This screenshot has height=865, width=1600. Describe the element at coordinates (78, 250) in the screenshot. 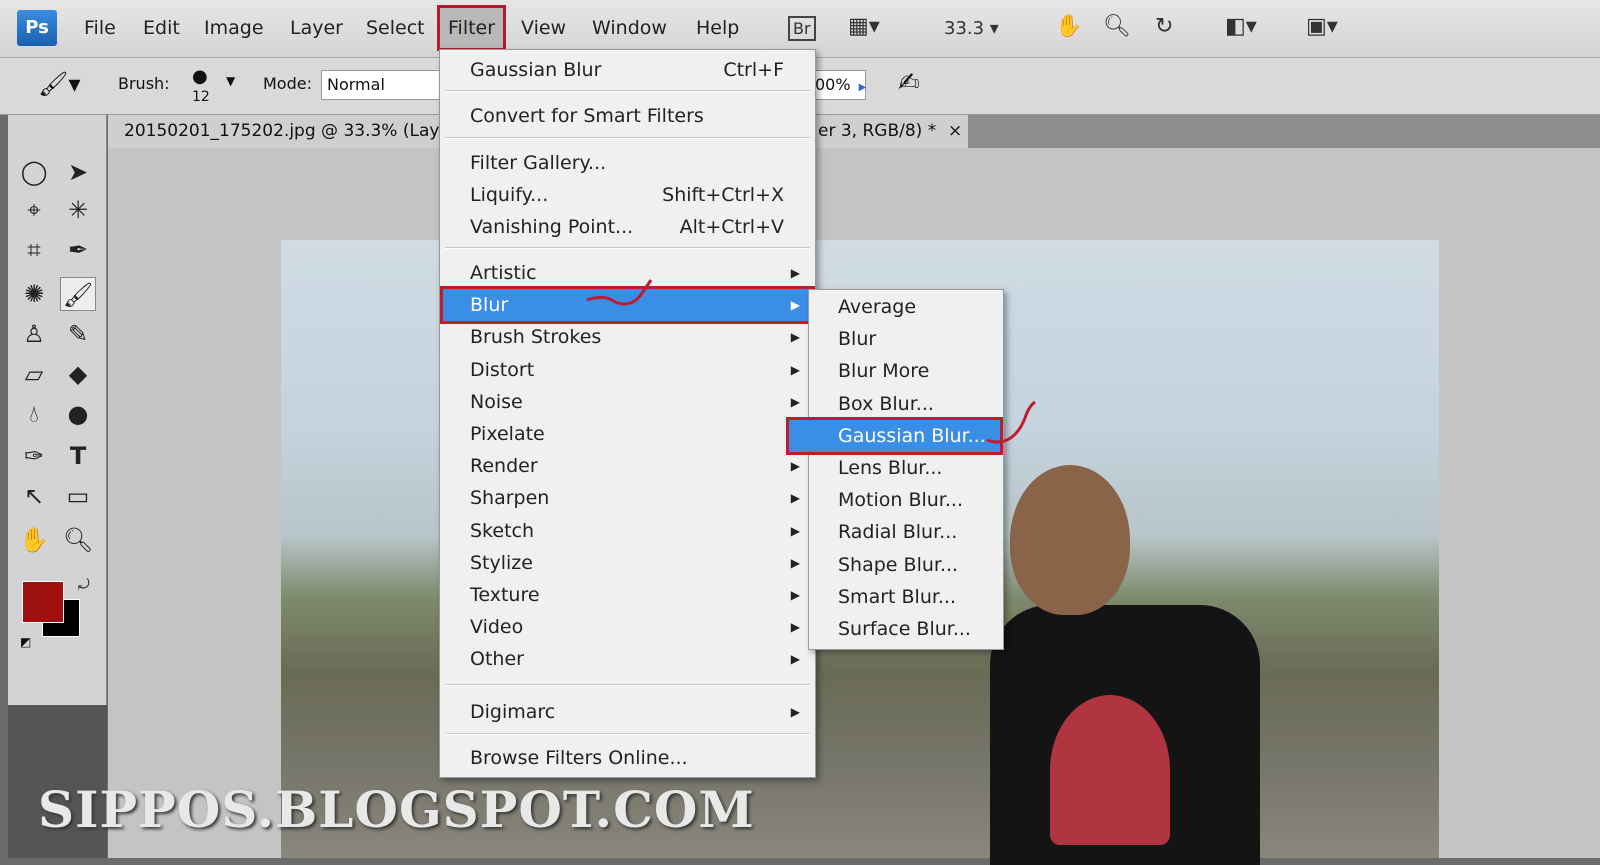

I see `eyedropper-icon: ✒` at that location.